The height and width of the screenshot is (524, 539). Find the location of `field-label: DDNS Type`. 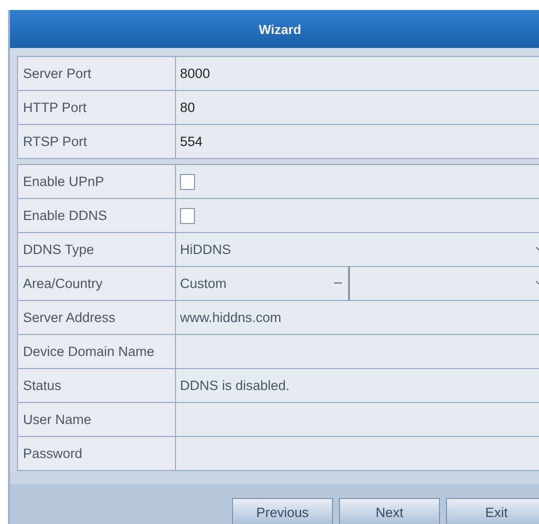

field-label: DDNS Type is located at coordinates (97, 249).